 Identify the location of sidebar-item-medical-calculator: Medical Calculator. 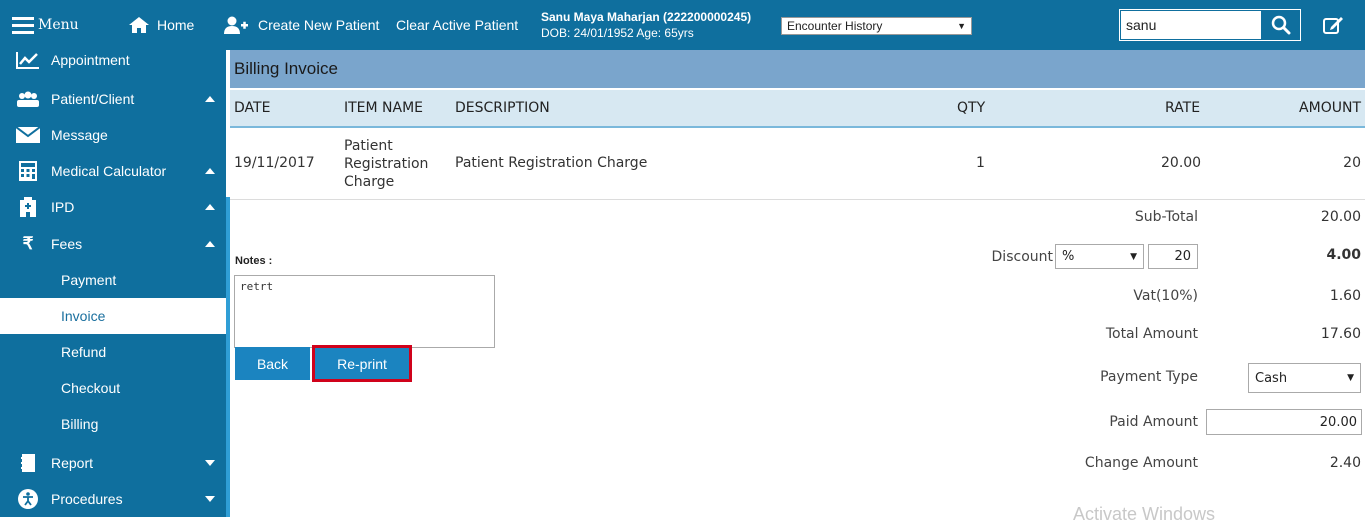
(113, 171).